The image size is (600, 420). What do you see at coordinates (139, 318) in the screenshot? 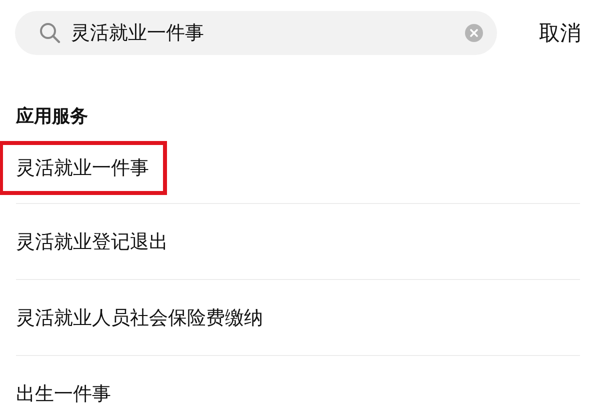
I see `result-item: 灵活就业人员社会保险费缴纳` at bounding box center [139, 318].